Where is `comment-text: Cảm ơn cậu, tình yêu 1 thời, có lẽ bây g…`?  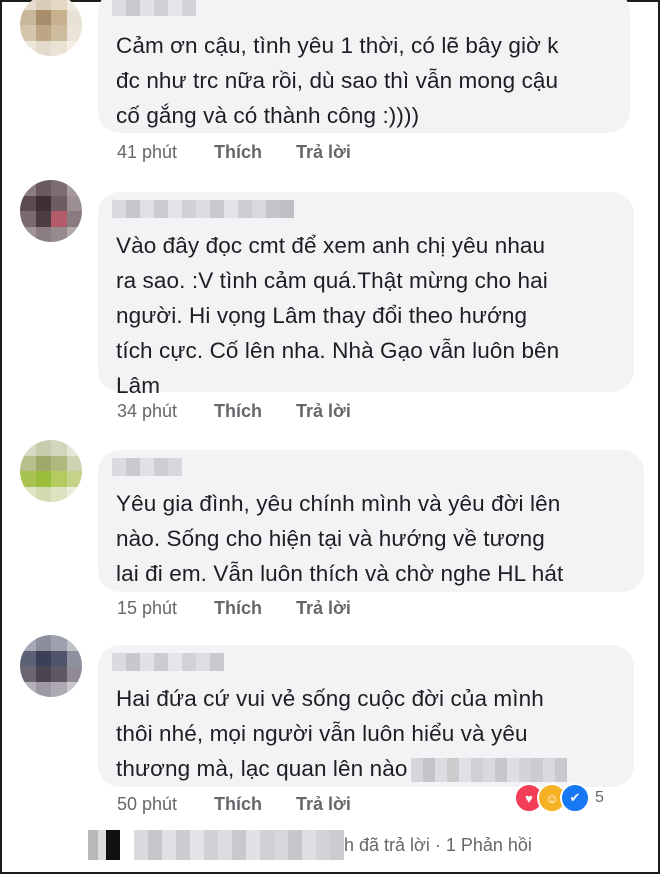 comment-text: Cảm ơn cậu, tình yêu 1 thời, có lẽ bây g… is located at coordinates (337, 80).